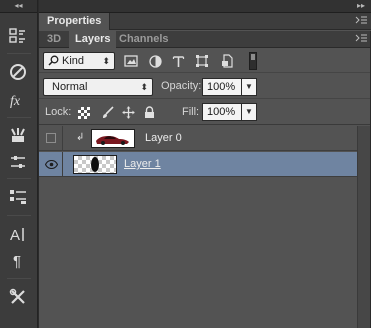  I want to click on filter-kind-select: Kind ⬍, so click(79, 61).